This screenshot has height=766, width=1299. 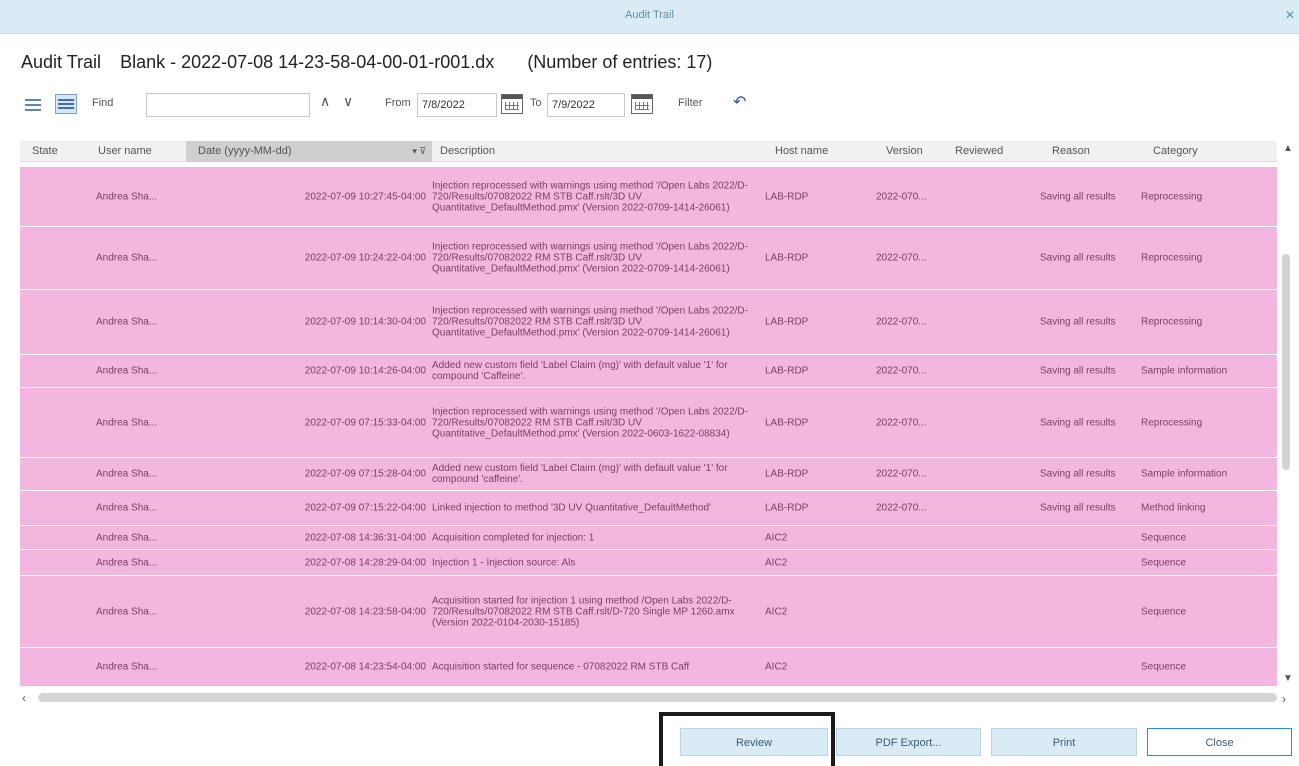 What do you see at coordinates (457, 105) in the screenshot?
I see `from-date-input` at bounding box center [457, 105].